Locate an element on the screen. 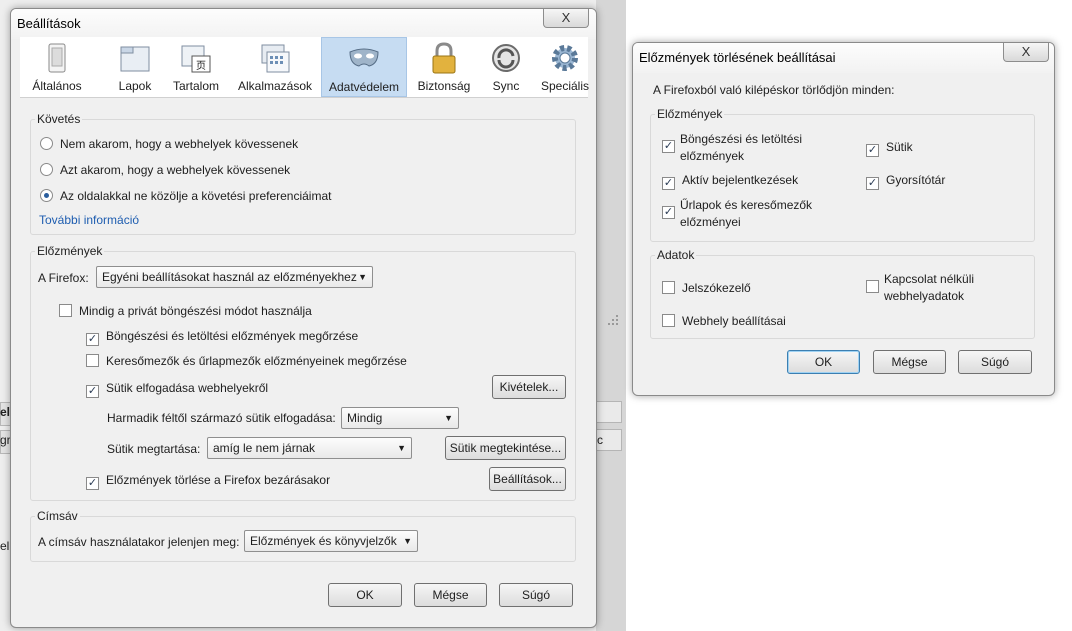 This screenshot has width=1072, height=631. content-icon: 页 is located at coordinates (196, 59).